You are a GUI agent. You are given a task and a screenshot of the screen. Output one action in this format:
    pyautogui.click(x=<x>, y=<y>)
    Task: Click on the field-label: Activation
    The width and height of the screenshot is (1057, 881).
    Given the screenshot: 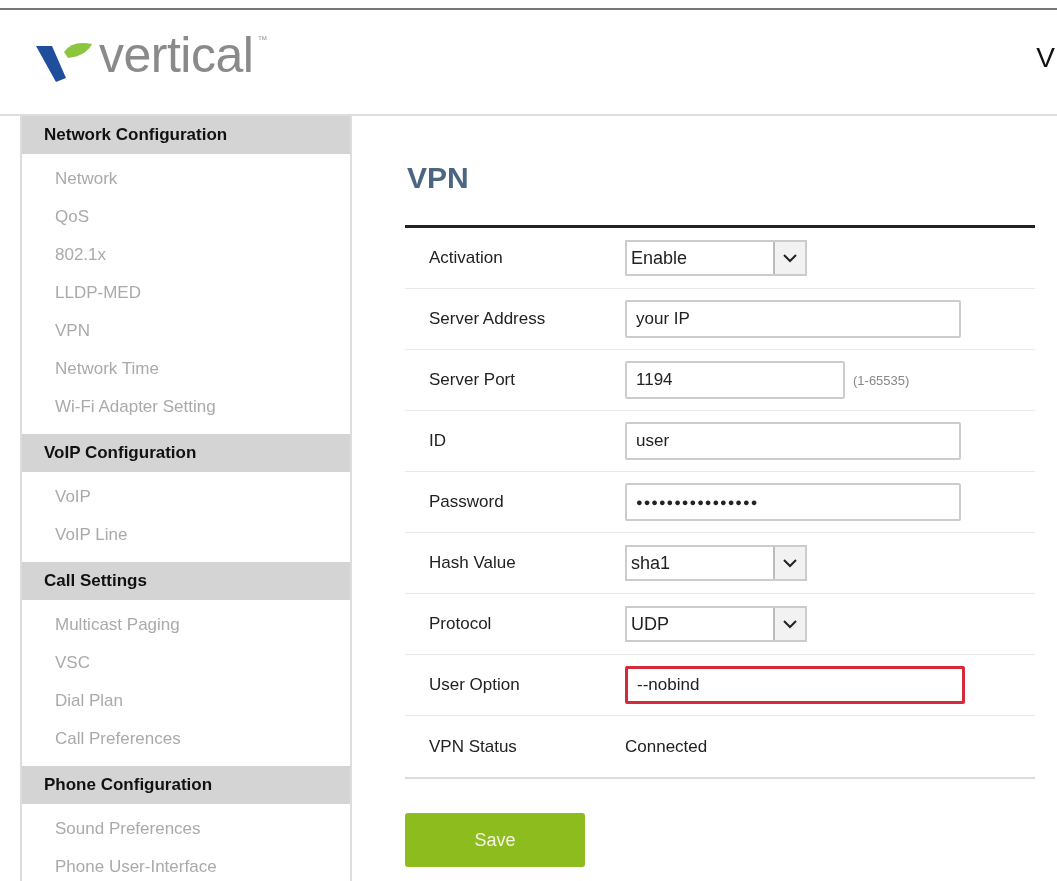 What is the action you would take?
    pyautogui.click(x=466, y=258)
    